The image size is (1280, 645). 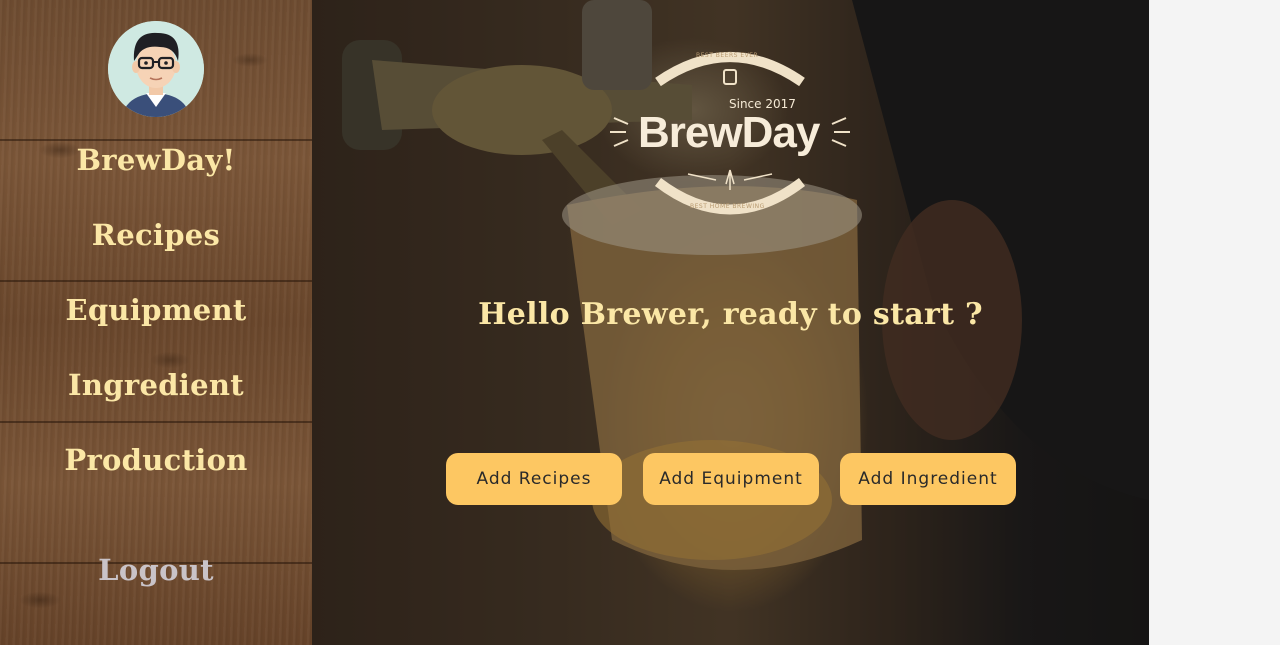 What do you see at coordinates (156, 385) in the screenshot?
I see `sidebar-item-ingredient: Ingredient` at bounding box center [156, 385].